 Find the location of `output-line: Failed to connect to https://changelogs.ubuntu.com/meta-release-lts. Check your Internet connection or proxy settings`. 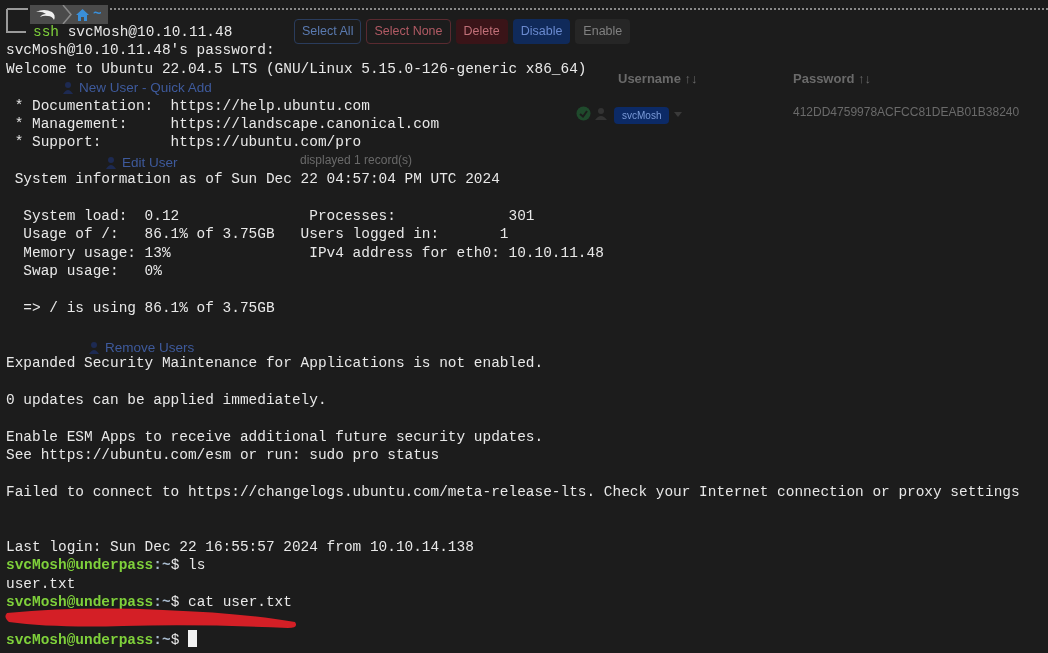

output-line: Failed to connect to https://changelogs.ubuntu.com/meta-release-lts. Check your Internet connection or proxy settings is located at coordinates (513, 492).